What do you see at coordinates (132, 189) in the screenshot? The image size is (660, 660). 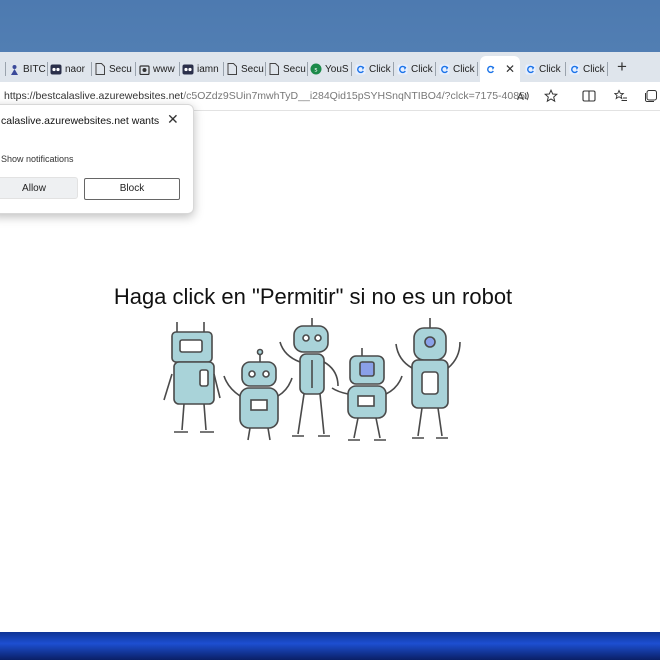 I see `block-button: Block` at bounding box center [132, 189].